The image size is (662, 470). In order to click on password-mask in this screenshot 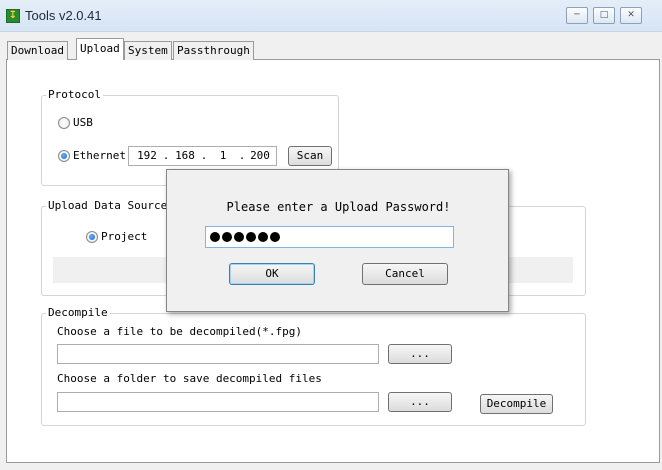, I will do `click(246, 238)`.